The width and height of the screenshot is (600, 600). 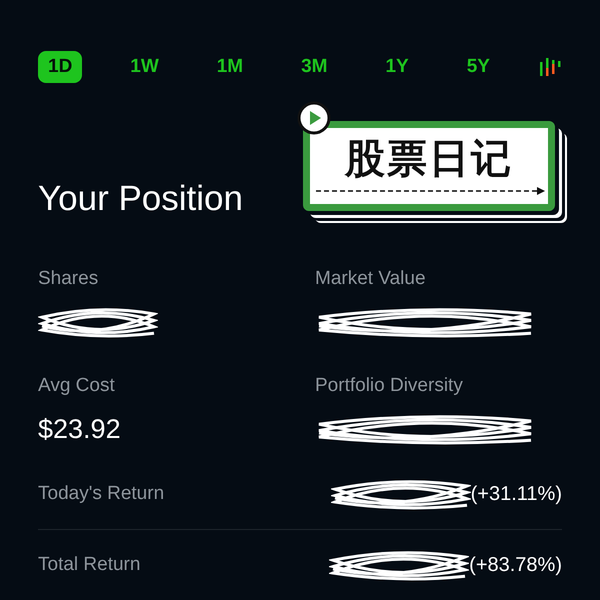 I want to click on range-tab: 1Y, so click(x=397, y=67).